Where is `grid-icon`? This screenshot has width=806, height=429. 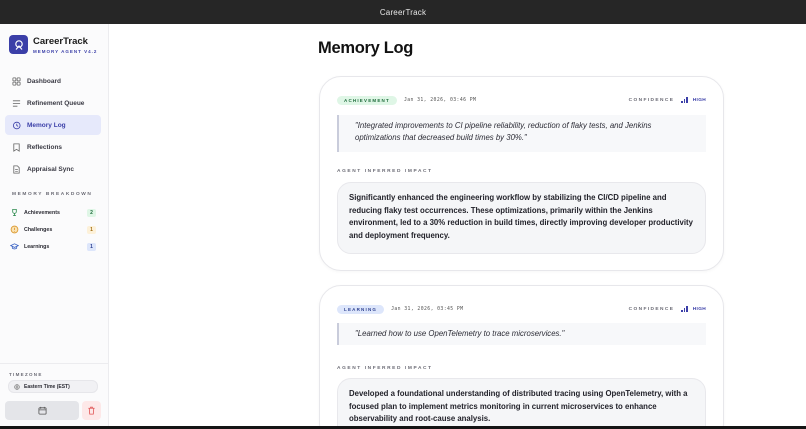 grid-icon is located at coordinates (16, 81).